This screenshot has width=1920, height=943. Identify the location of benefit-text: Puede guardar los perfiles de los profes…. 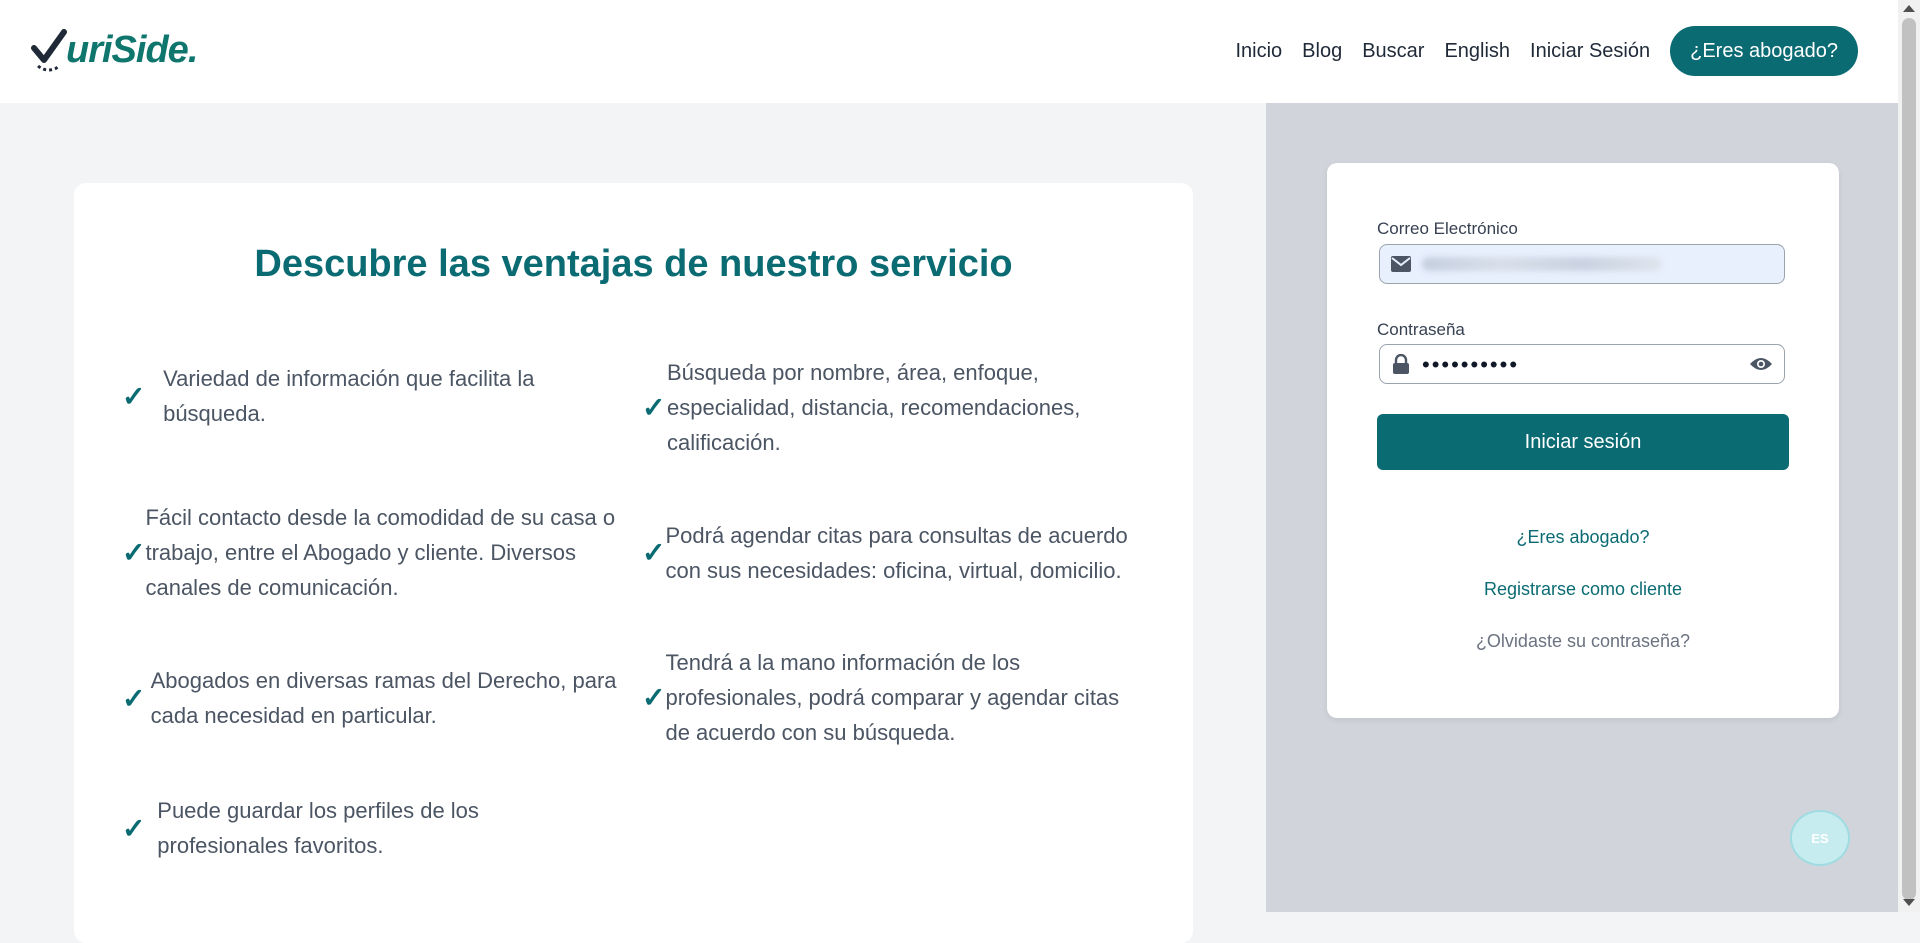
(318, 828).